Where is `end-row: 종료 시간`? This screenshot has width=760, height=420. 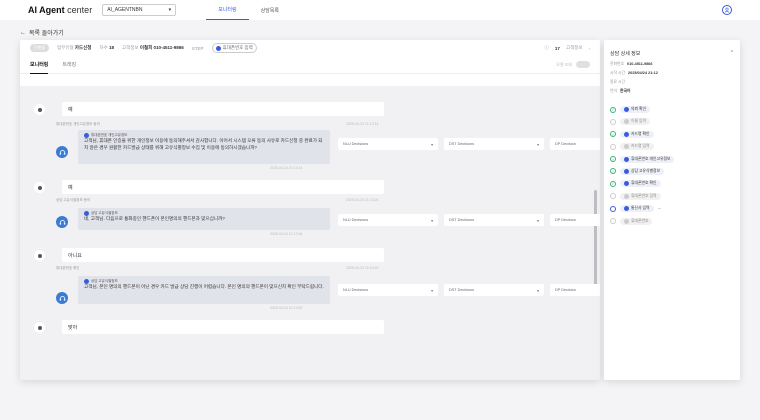 end-row: 종료 시간 is located at coordinates (618, 82).